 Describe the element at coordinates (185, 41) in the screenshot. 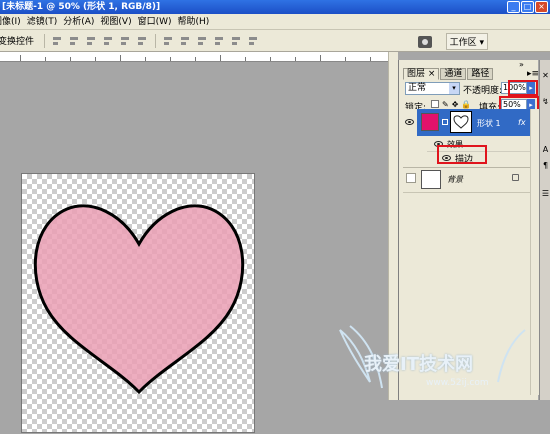

I see `distribute-vcenter-icon` at that location.